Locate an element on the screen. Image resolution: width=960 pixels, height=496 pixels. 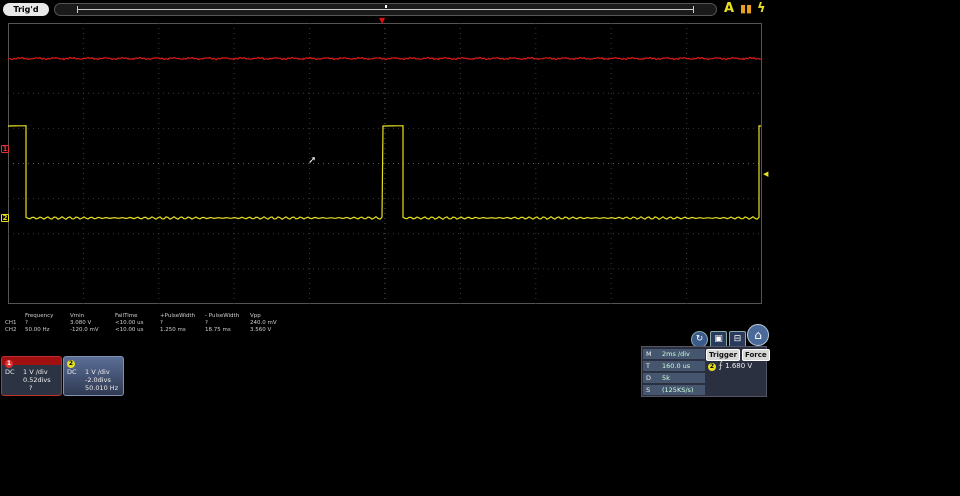
trigger-button: Trigger is located at coordinates (723, 355).